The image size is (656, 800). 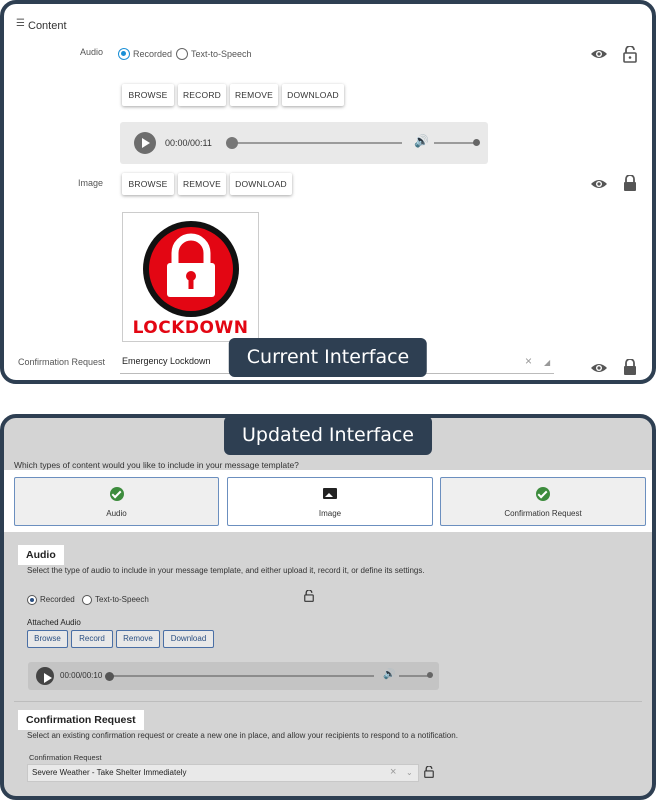 I want to click on volume-knob, so click(x=476, y=142).